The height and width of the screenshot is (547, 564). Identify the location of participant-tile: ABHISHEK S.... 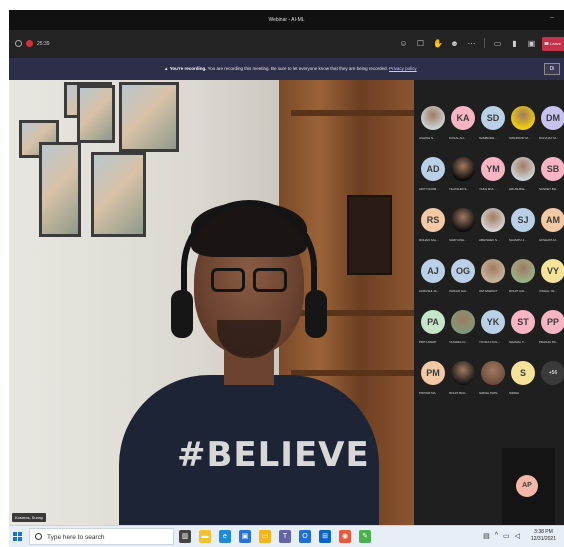
(493, 228).